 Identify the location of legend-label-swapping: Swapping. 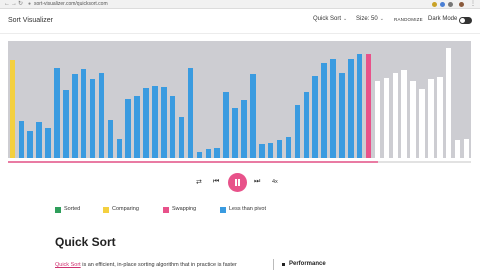
(184, 209).